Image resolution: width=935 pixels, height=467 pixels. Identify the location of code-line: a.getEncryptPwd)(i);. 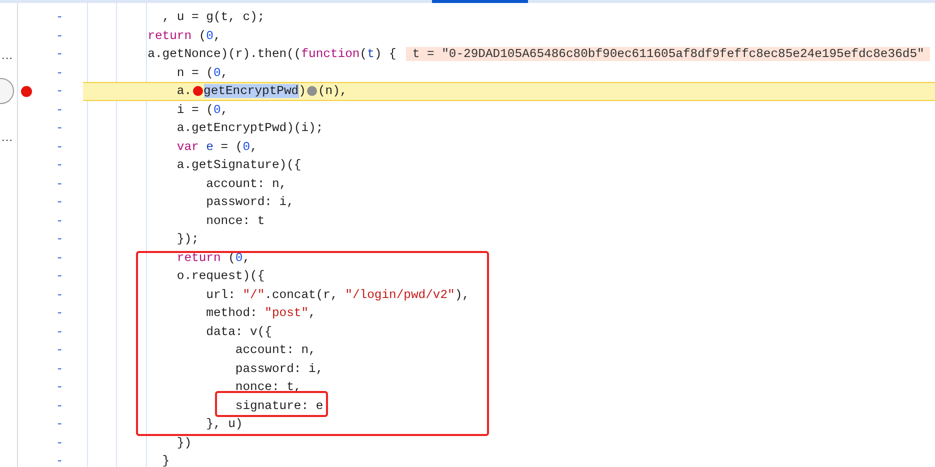
(250, 128).